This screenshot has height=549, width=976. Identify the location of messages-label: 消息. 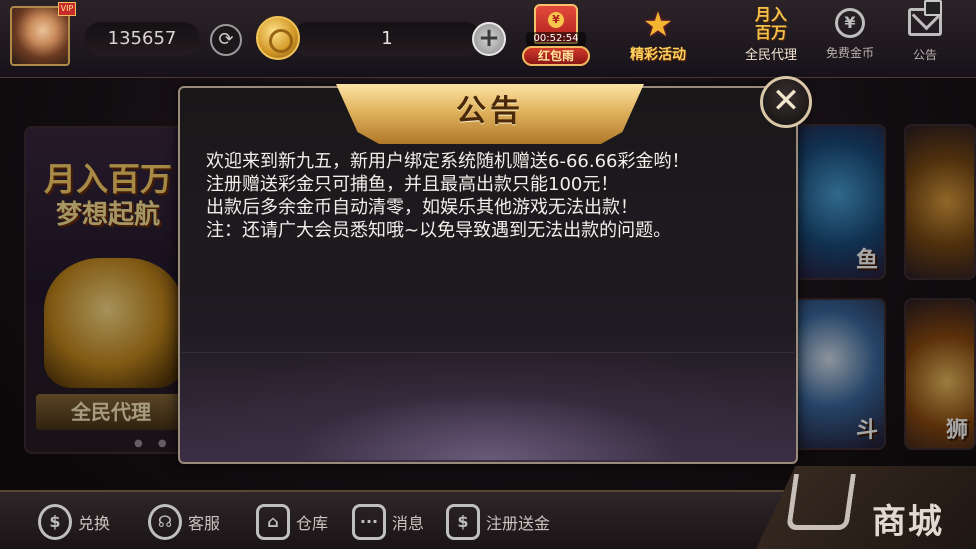
(408, 523).